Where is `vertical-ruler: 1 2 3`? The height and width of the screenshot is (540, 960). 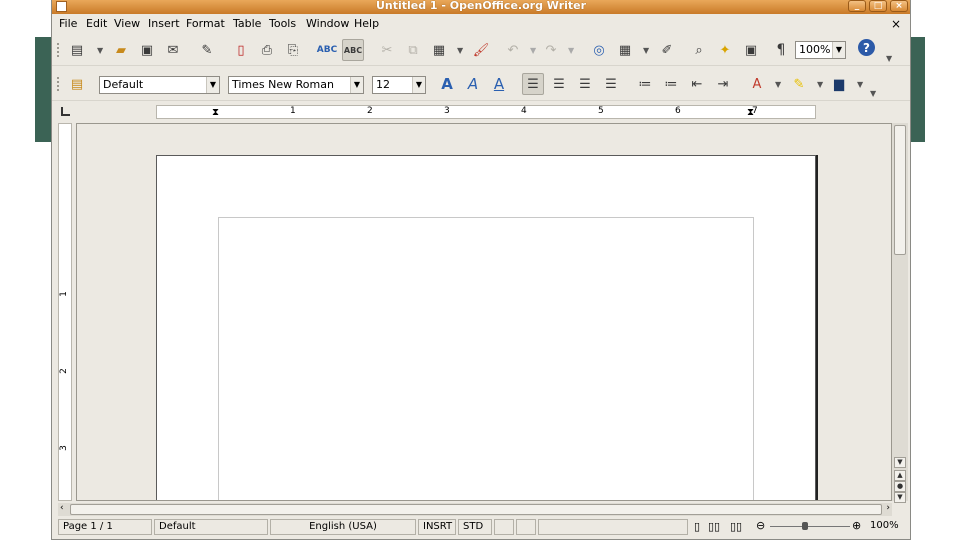
vertical-ruler: 1 2 3 is located at coordinates (65, 312).